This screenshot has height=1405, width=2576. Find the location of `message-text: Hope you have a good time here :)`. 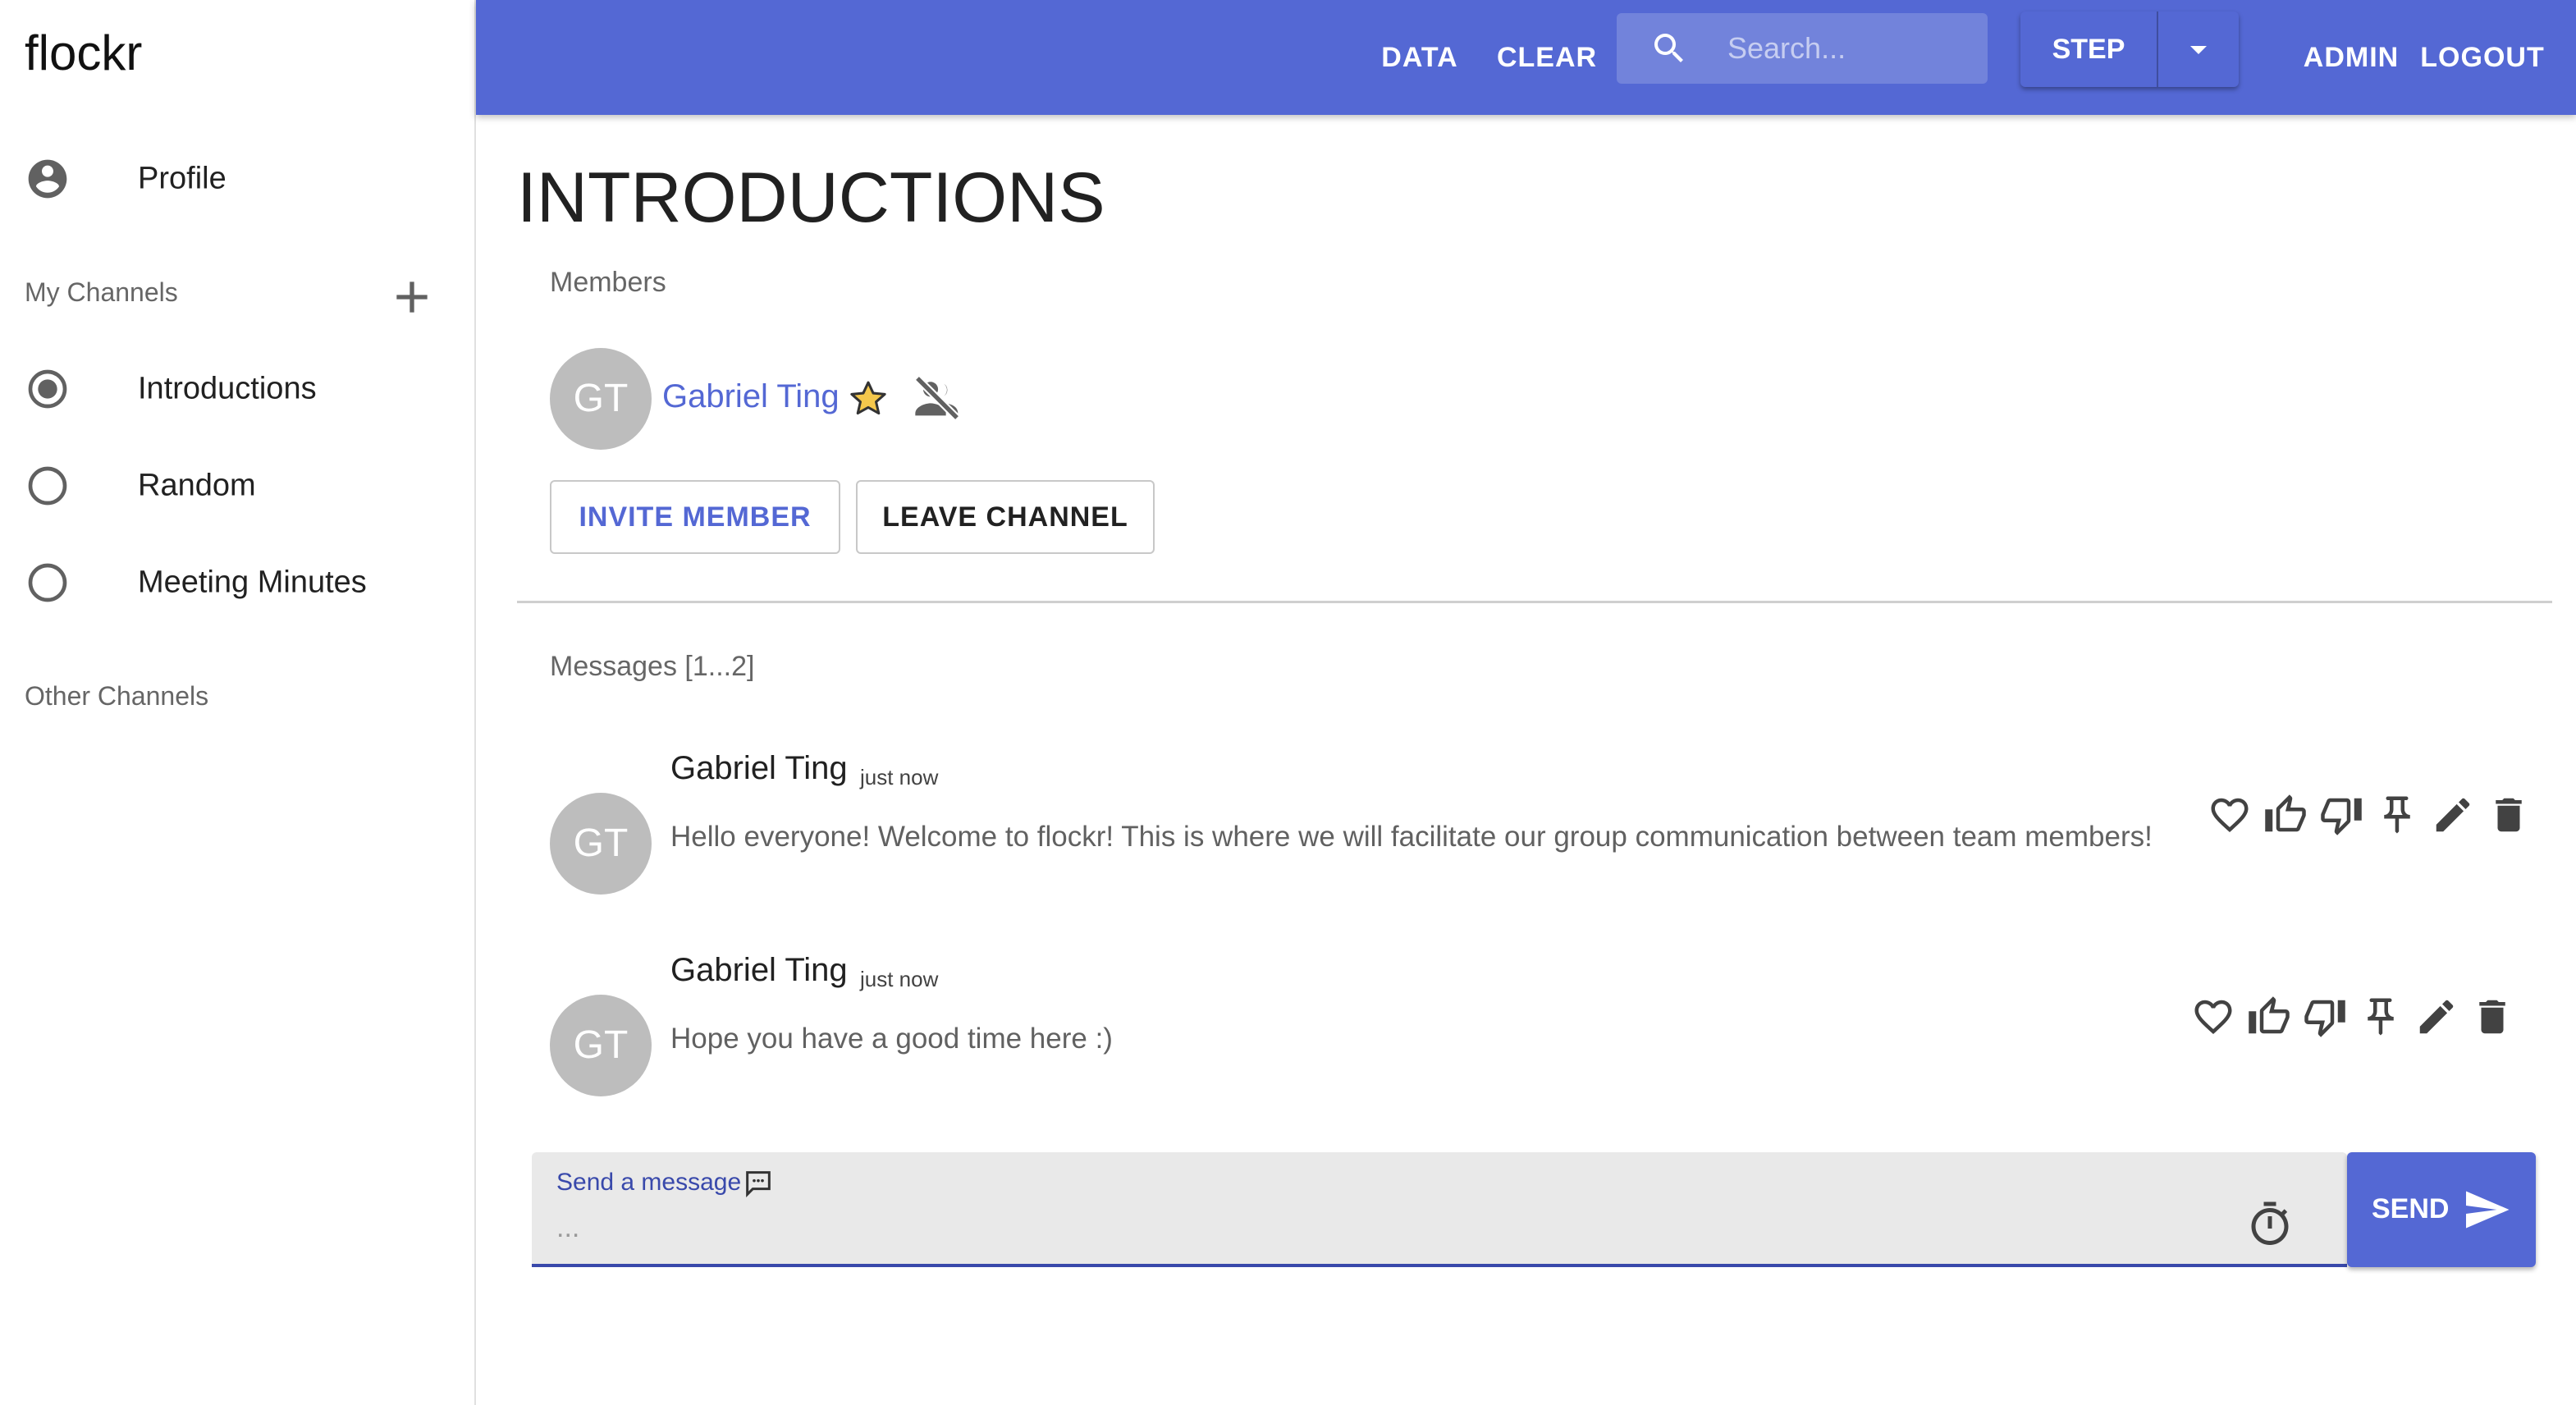

message-text: Hope you have a good time here :) is located at coordinates (891, 1039).